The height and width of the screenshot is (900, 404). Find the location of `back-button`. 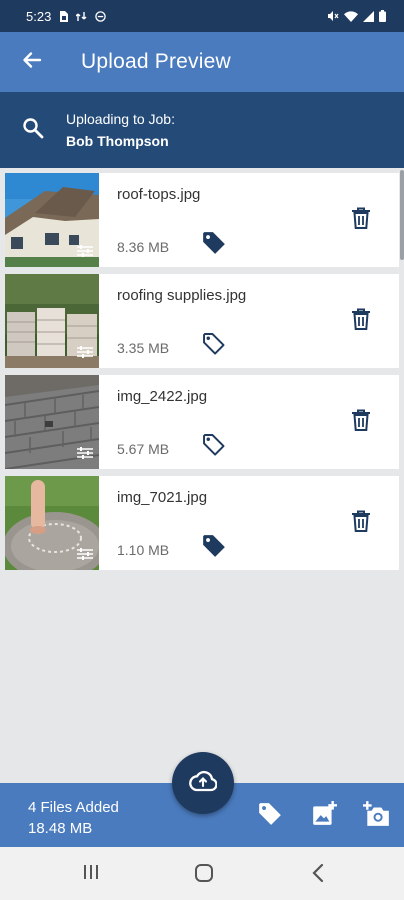

back-button is located at coordinates (32, 62).